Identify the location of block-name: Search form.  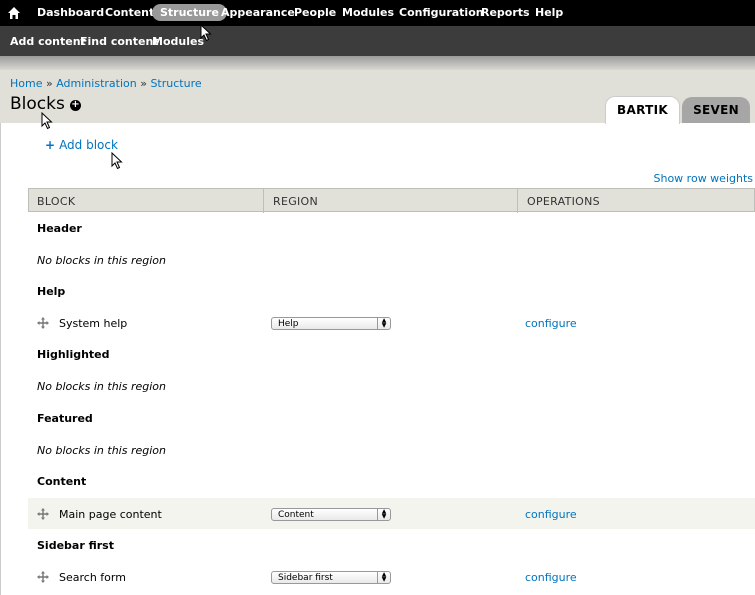
(92, 577).